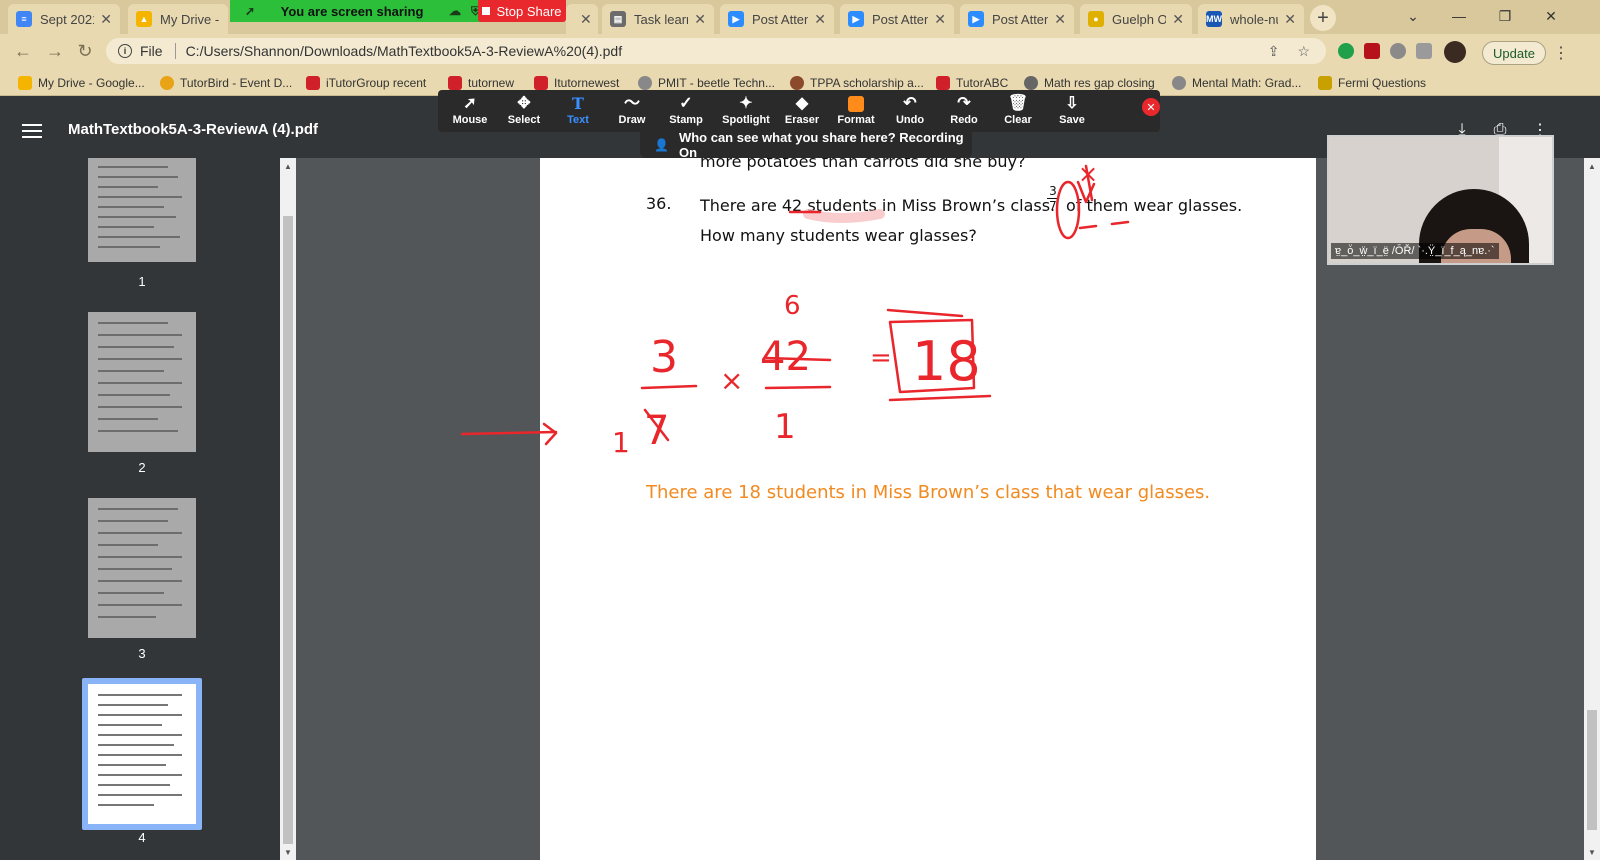 The height and width of the screenshot is (860, 1600). I want to click on extension-evernote-icon, so click(1346, 51).